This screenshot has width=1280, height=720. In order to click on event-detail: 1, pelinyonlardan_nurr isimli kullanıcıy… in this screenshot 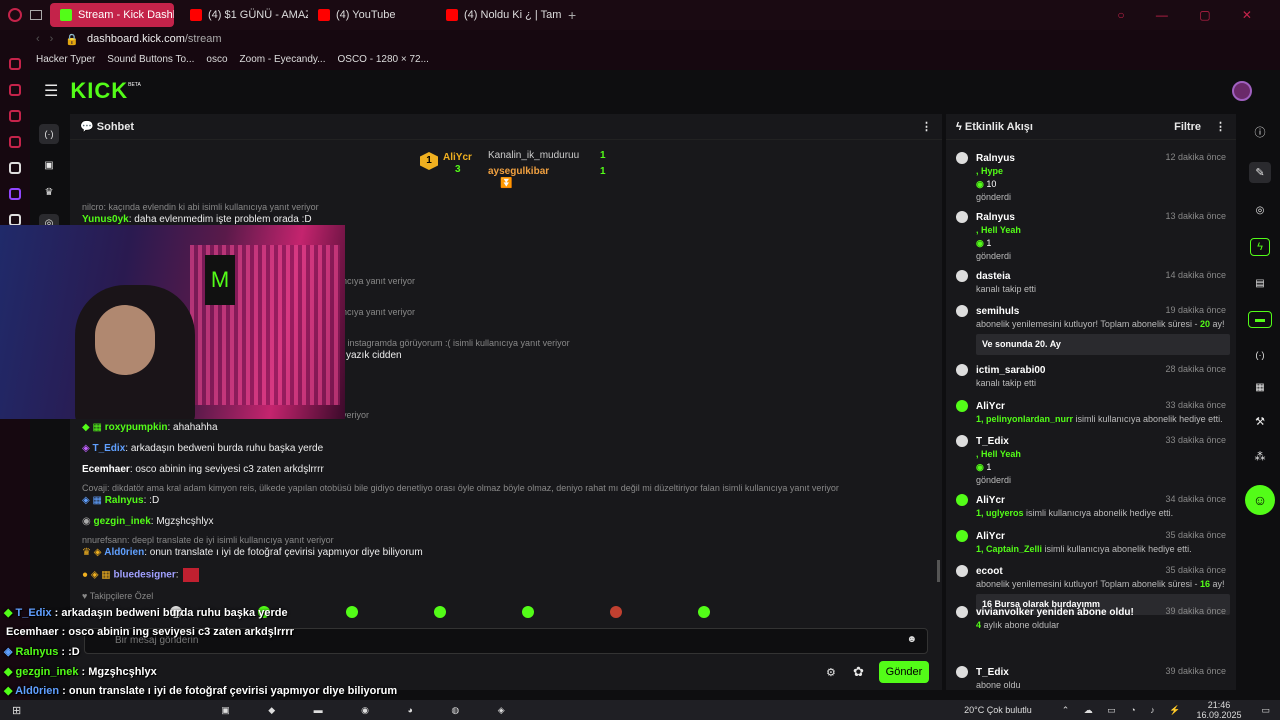, I will do `click(1099, 419)`.